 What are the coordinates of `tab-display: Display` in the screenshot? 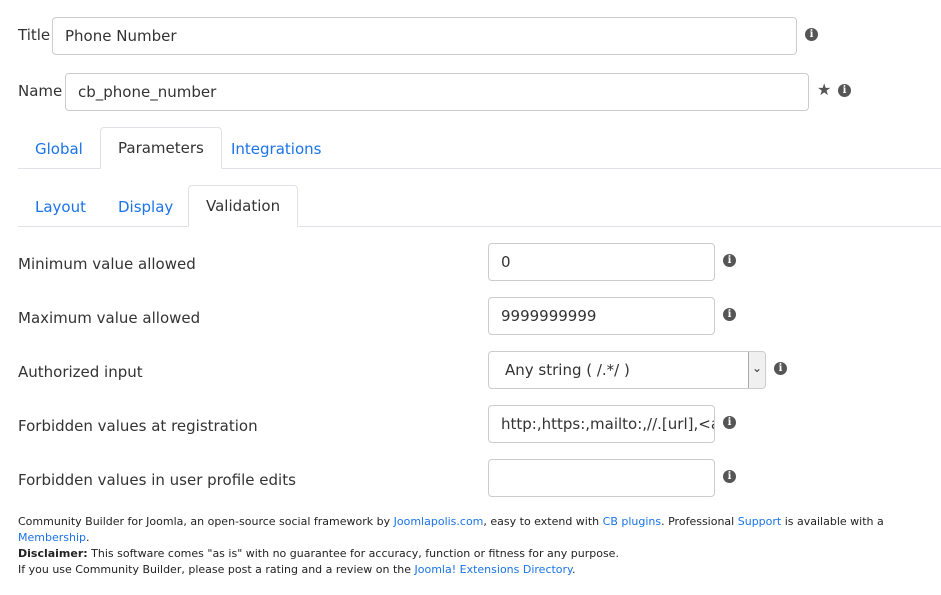 It's located at (145, 206).